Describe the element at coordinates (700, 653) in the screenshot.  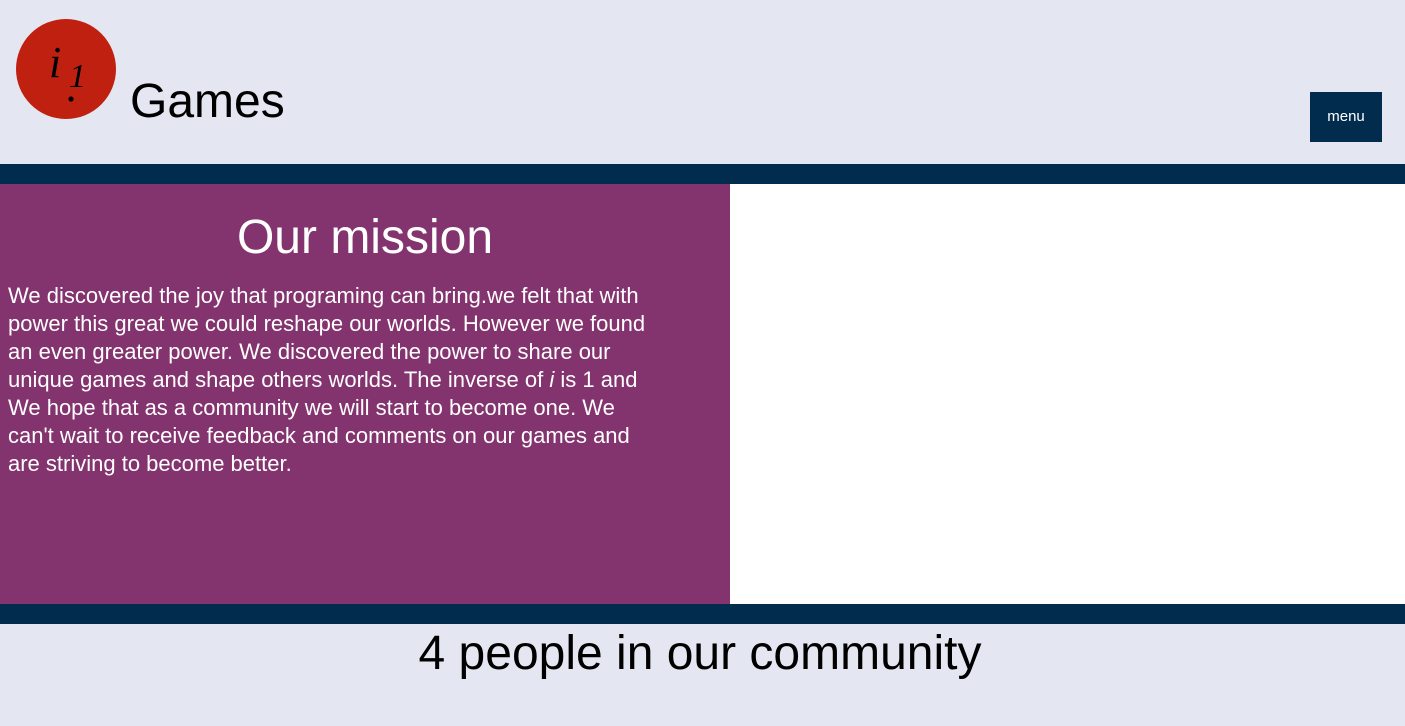
I see `community-count-text: 4 people in our community` at that location.